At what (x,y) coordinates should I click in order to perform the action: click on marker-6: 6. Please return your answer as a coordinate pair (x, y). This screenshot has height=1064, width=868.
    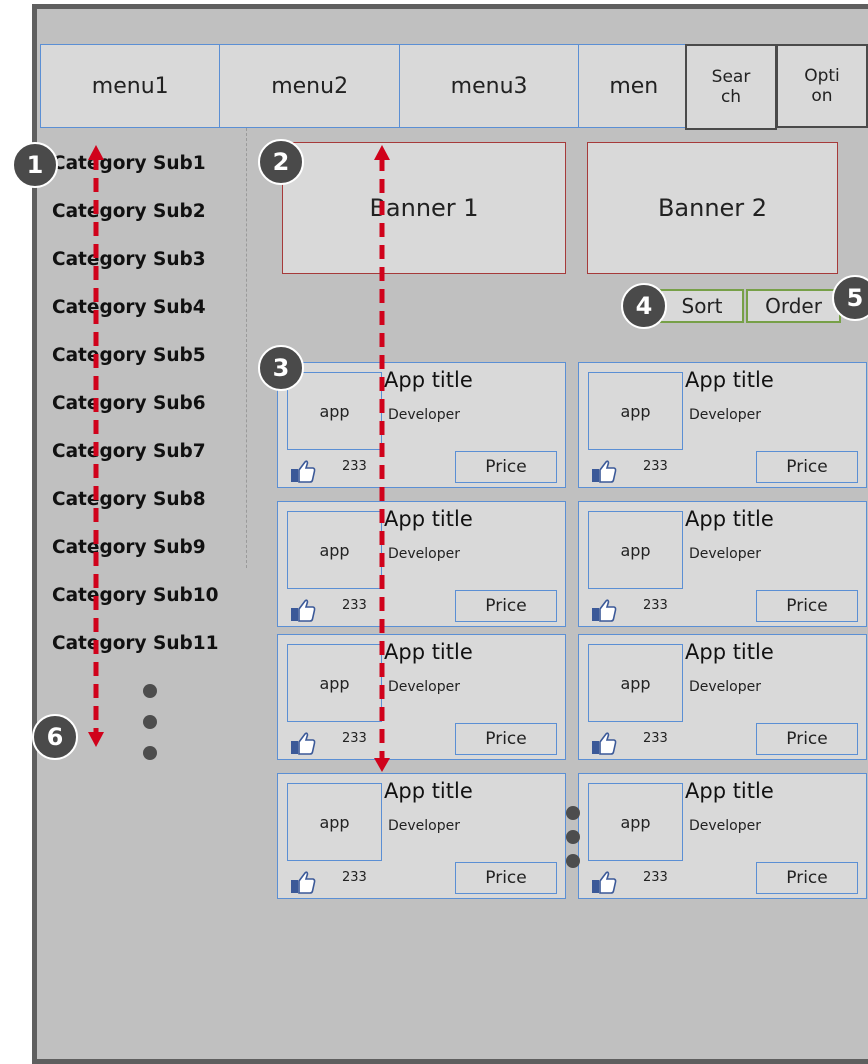
    Looking at the image, I should click on (55, 737).